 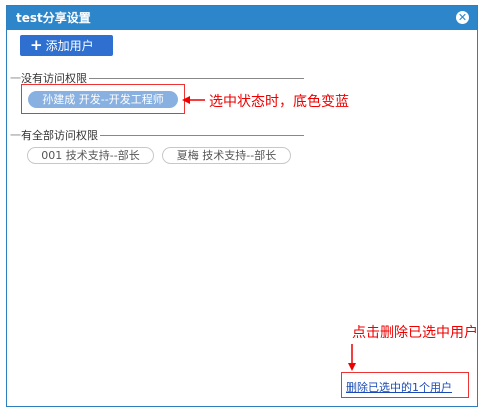 I want to click on delete-selected-link: 删除已选中的1个用户, so click(x=399, y=387).